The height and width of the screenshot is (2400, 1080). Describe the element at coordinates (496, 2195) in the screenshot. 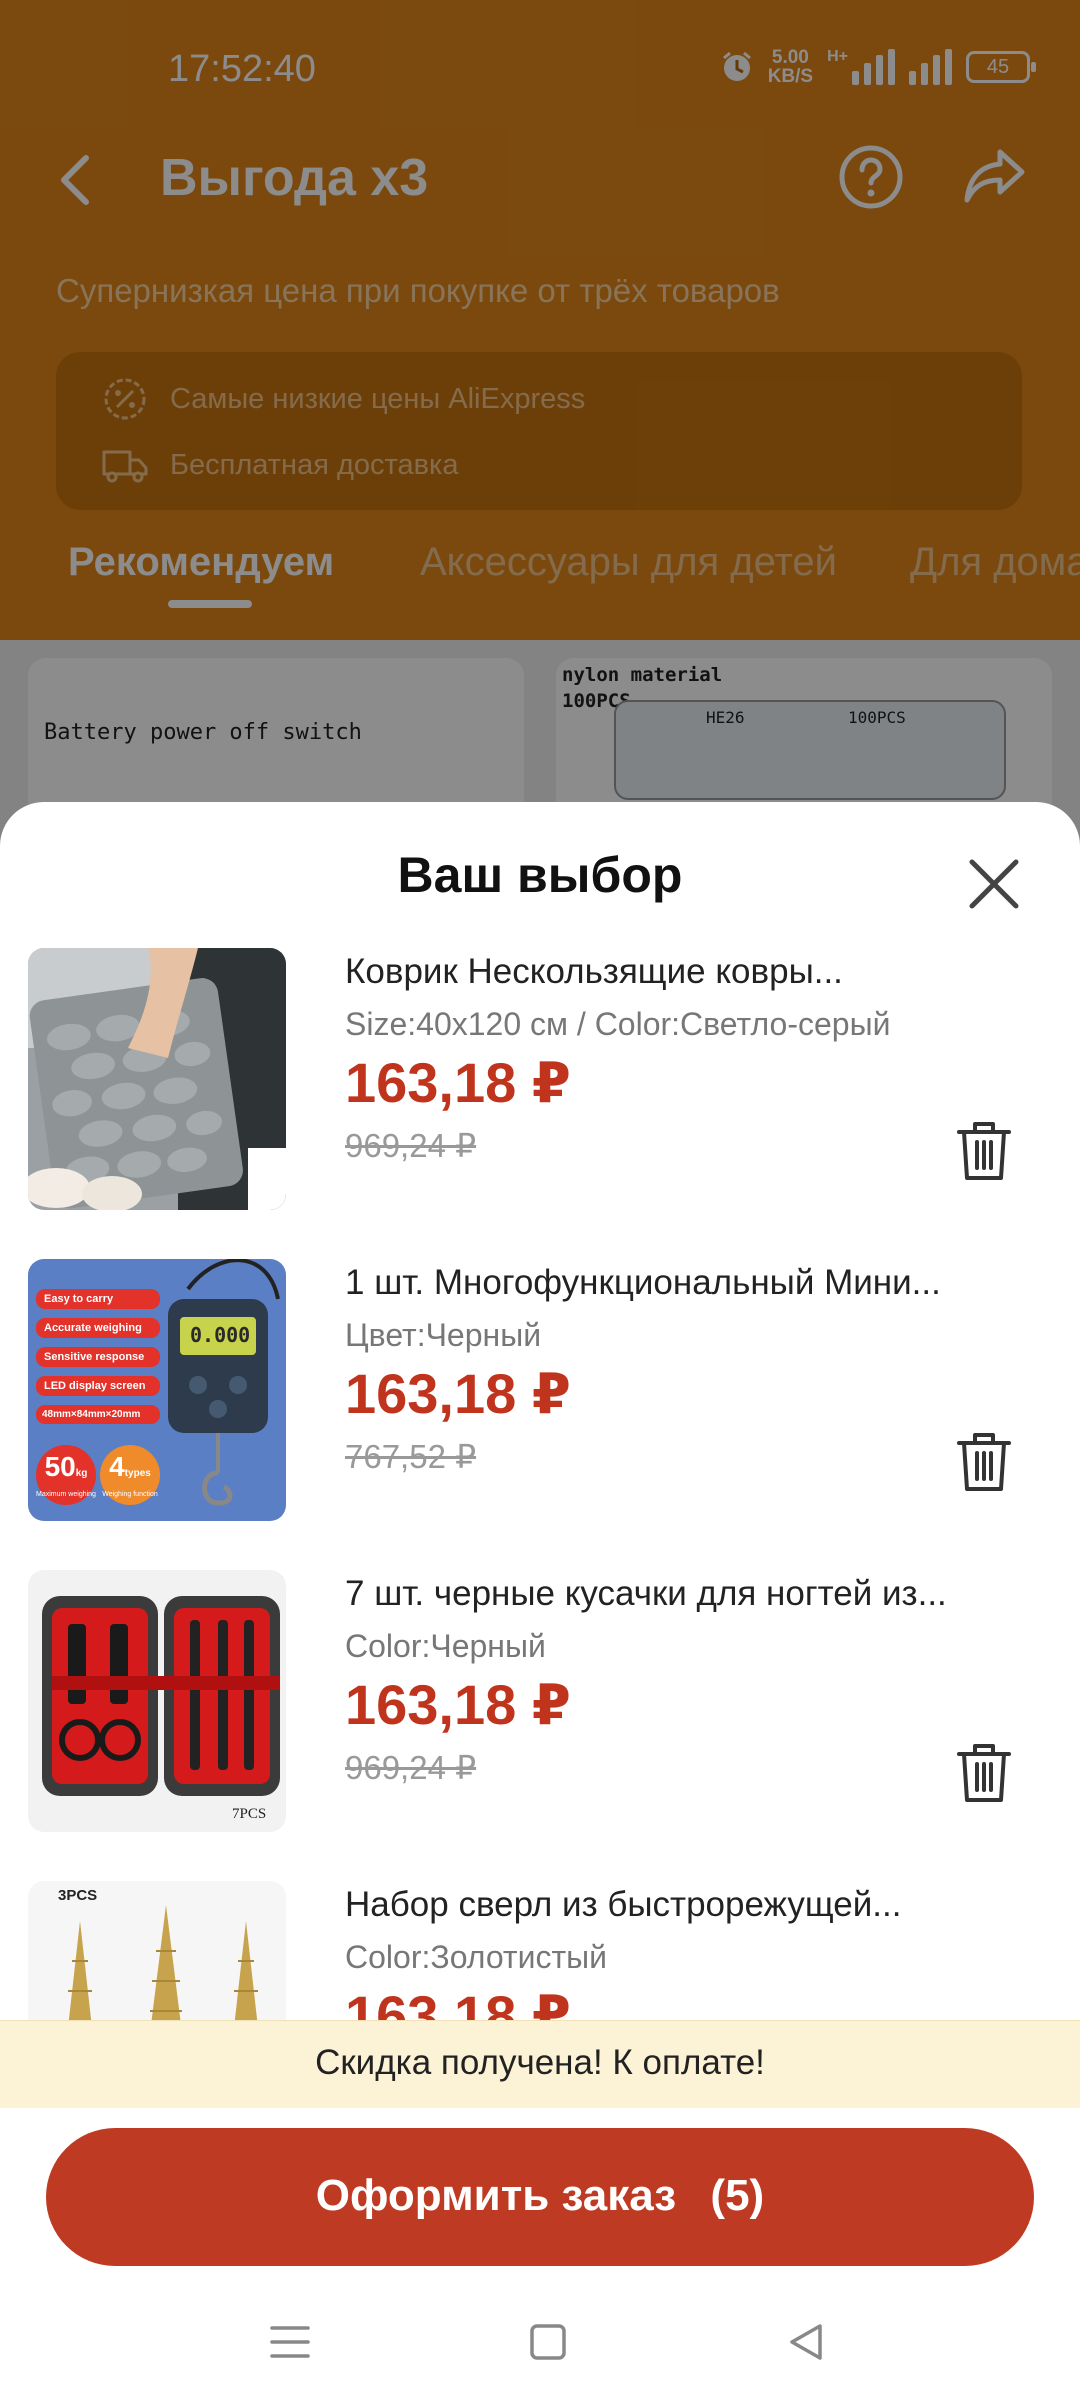

I see `checkout-button-label: Оформить заказ` at that location.